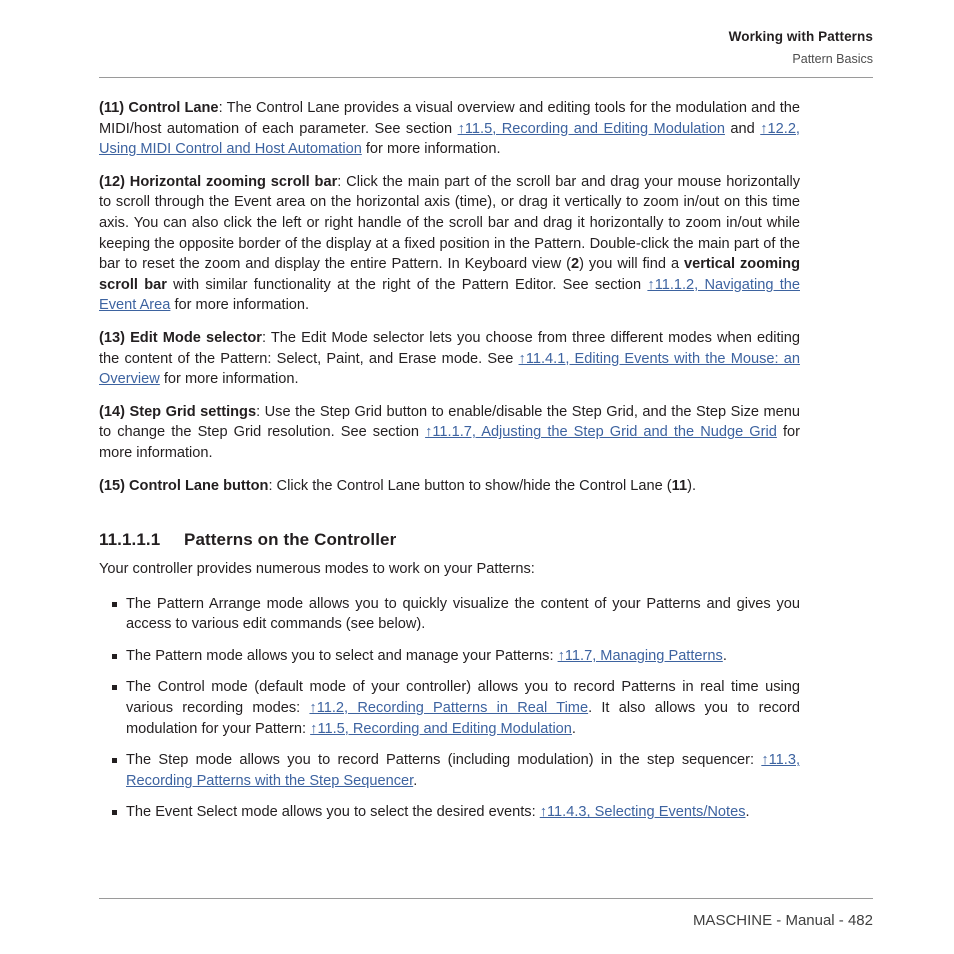 This screenshot has height=954, width=954. I want to click on link-11-7-managing-patterns: ↑11.7, Managing Patterns, so click(640, 656).